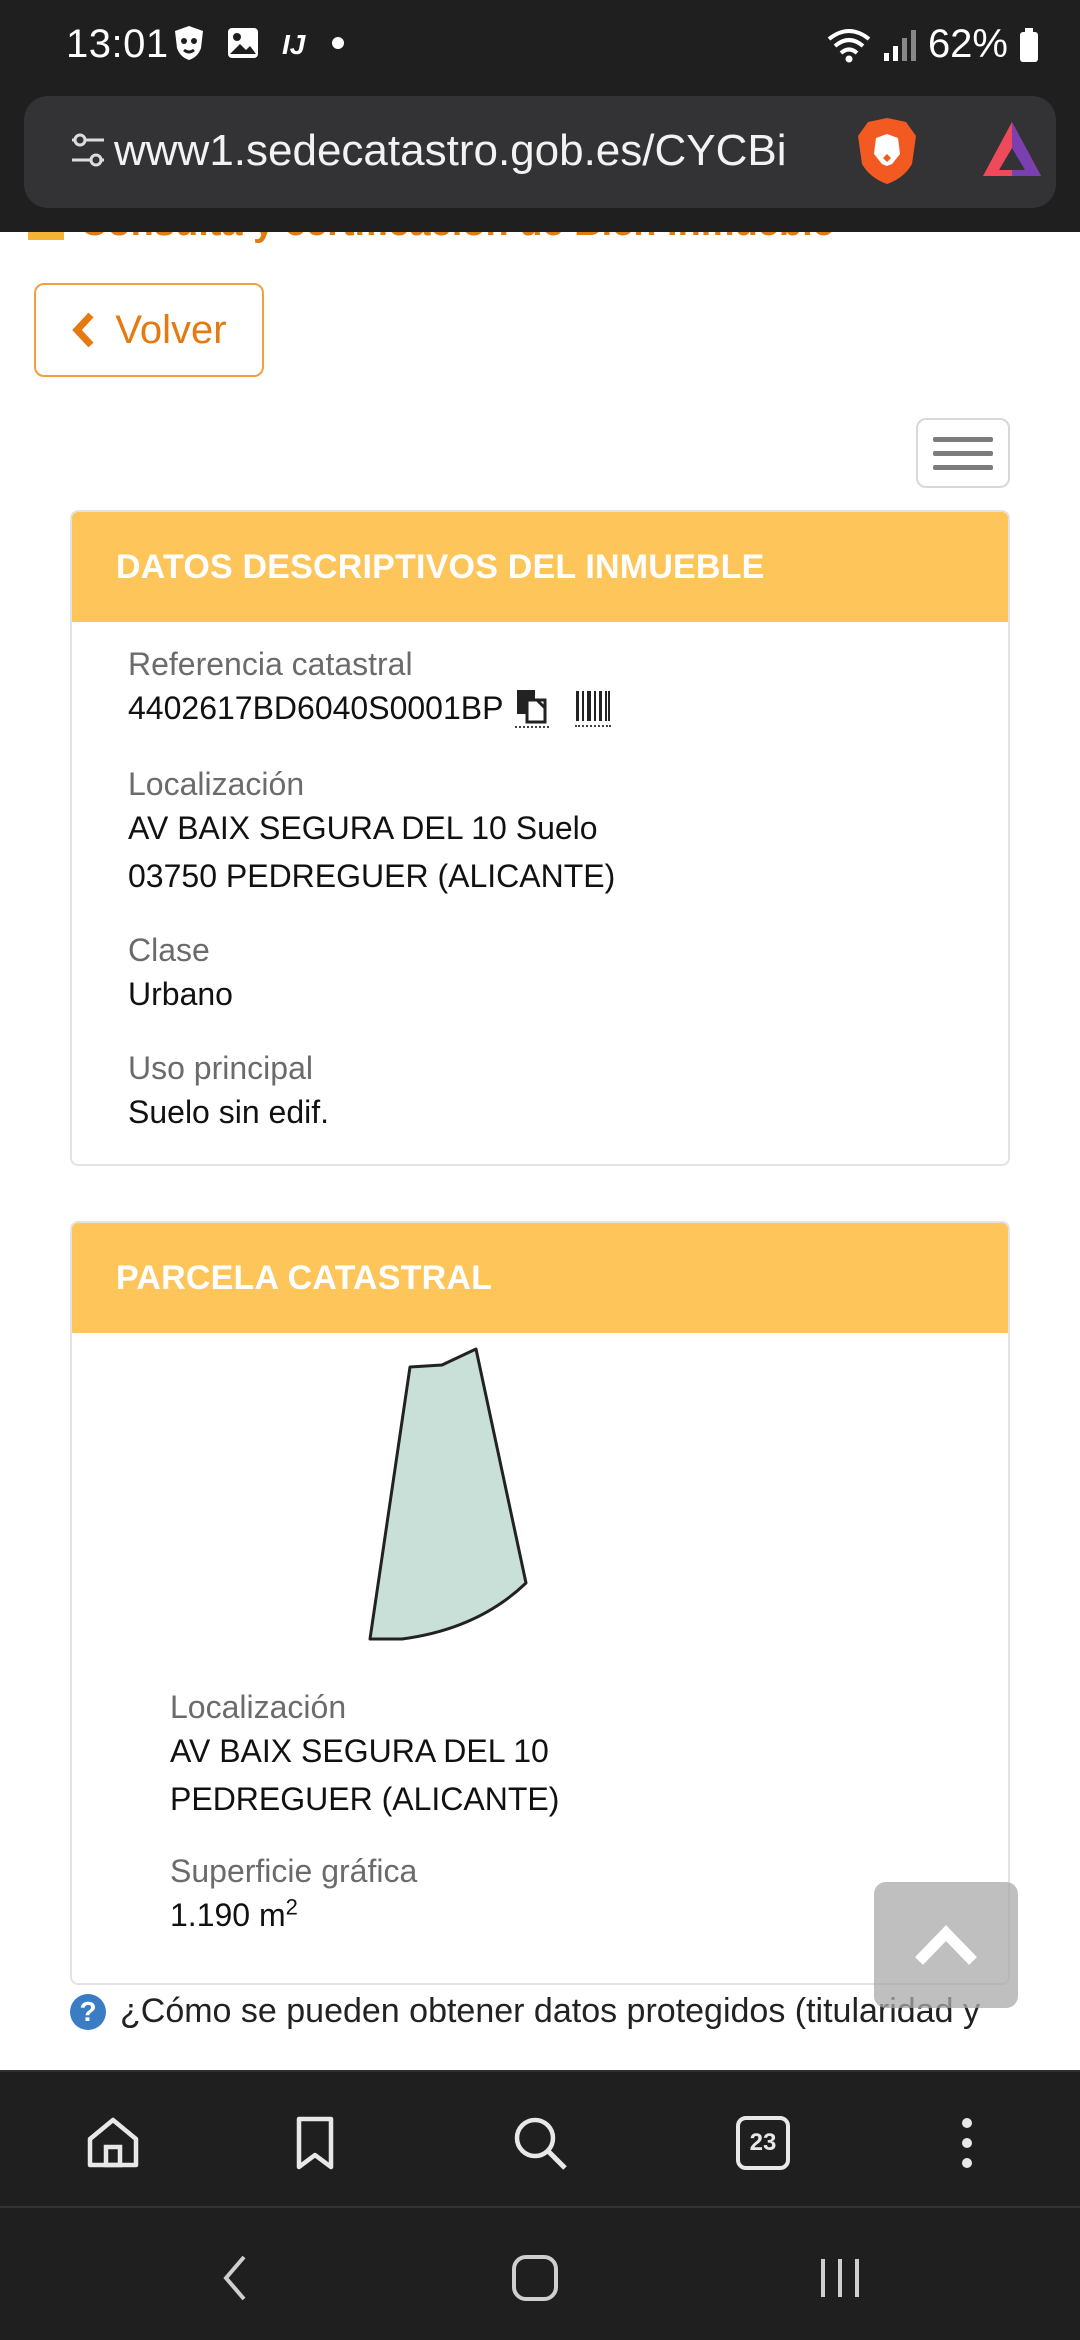 This screenshot has width=1080, height=2340. What do you see at coordinates (169, 950) in the screenshot?
I see `class-label: Clase` at bounding box center [169, 950].